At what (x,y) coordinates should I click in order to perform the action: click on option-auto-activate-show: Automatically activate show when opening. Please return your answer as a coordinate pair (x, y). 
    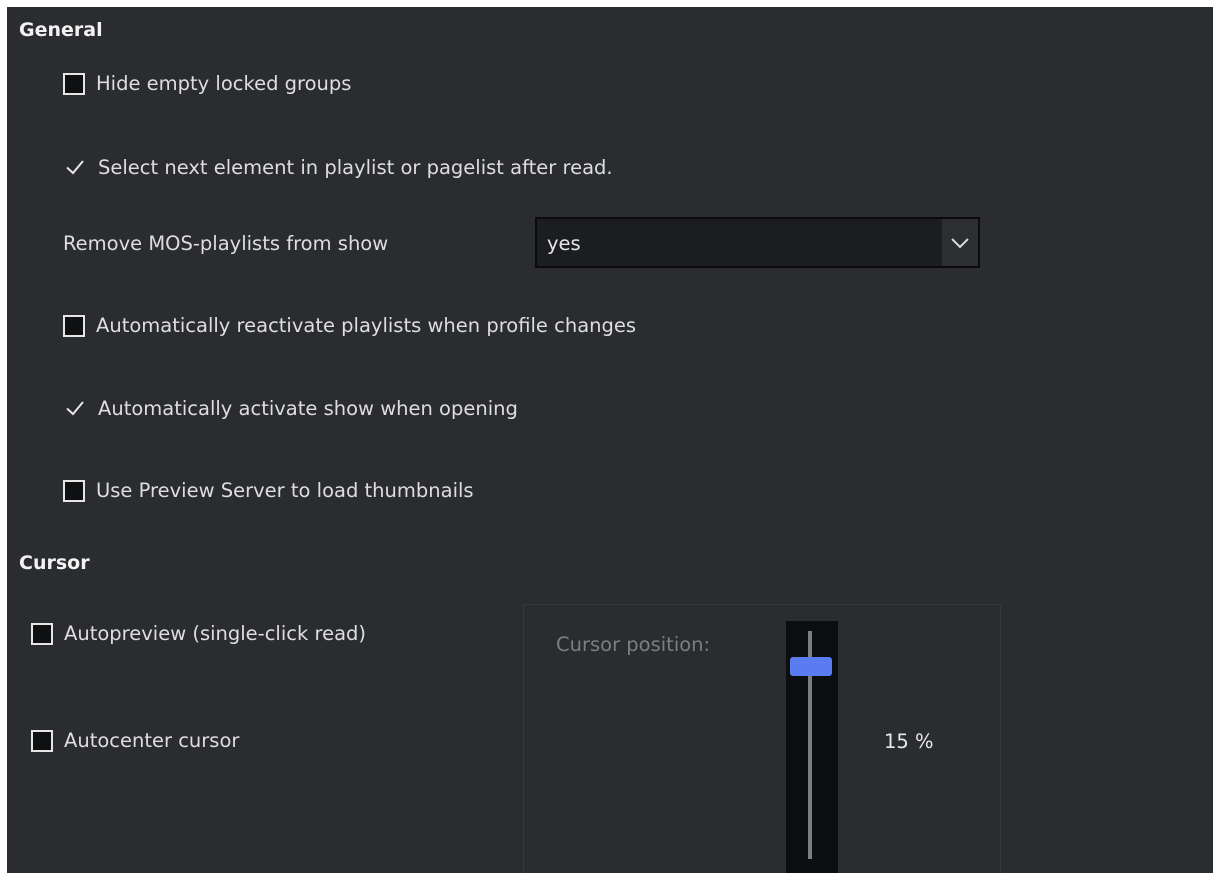
    Looking at the image, I should click on (290, 408).